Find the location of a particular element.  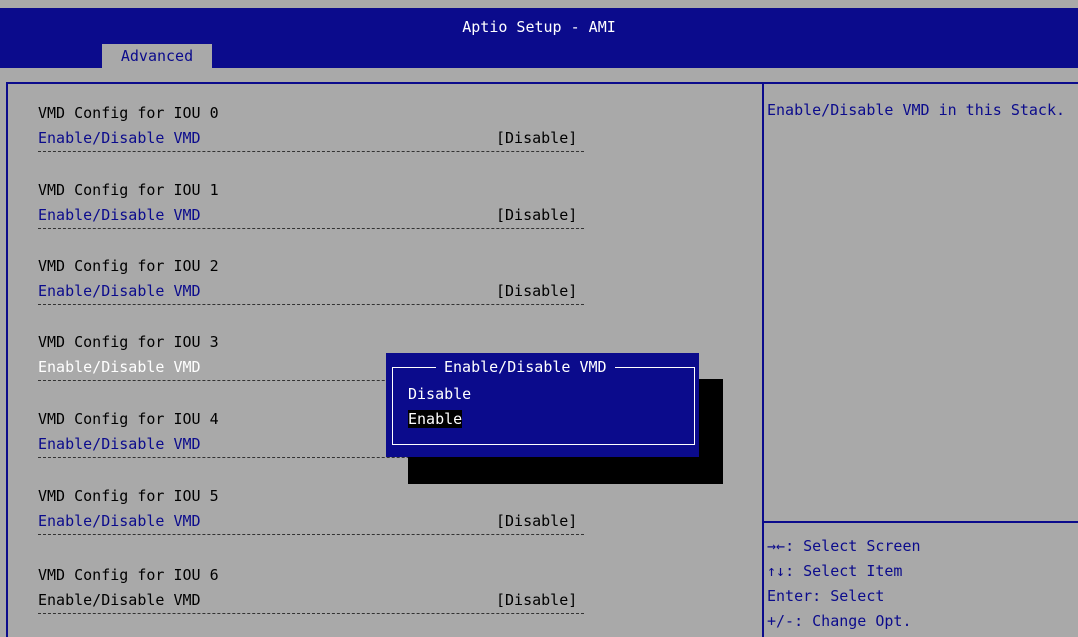

help-text: Enable/Disable VMD in this Stack. is located at coordinates (916, 110).